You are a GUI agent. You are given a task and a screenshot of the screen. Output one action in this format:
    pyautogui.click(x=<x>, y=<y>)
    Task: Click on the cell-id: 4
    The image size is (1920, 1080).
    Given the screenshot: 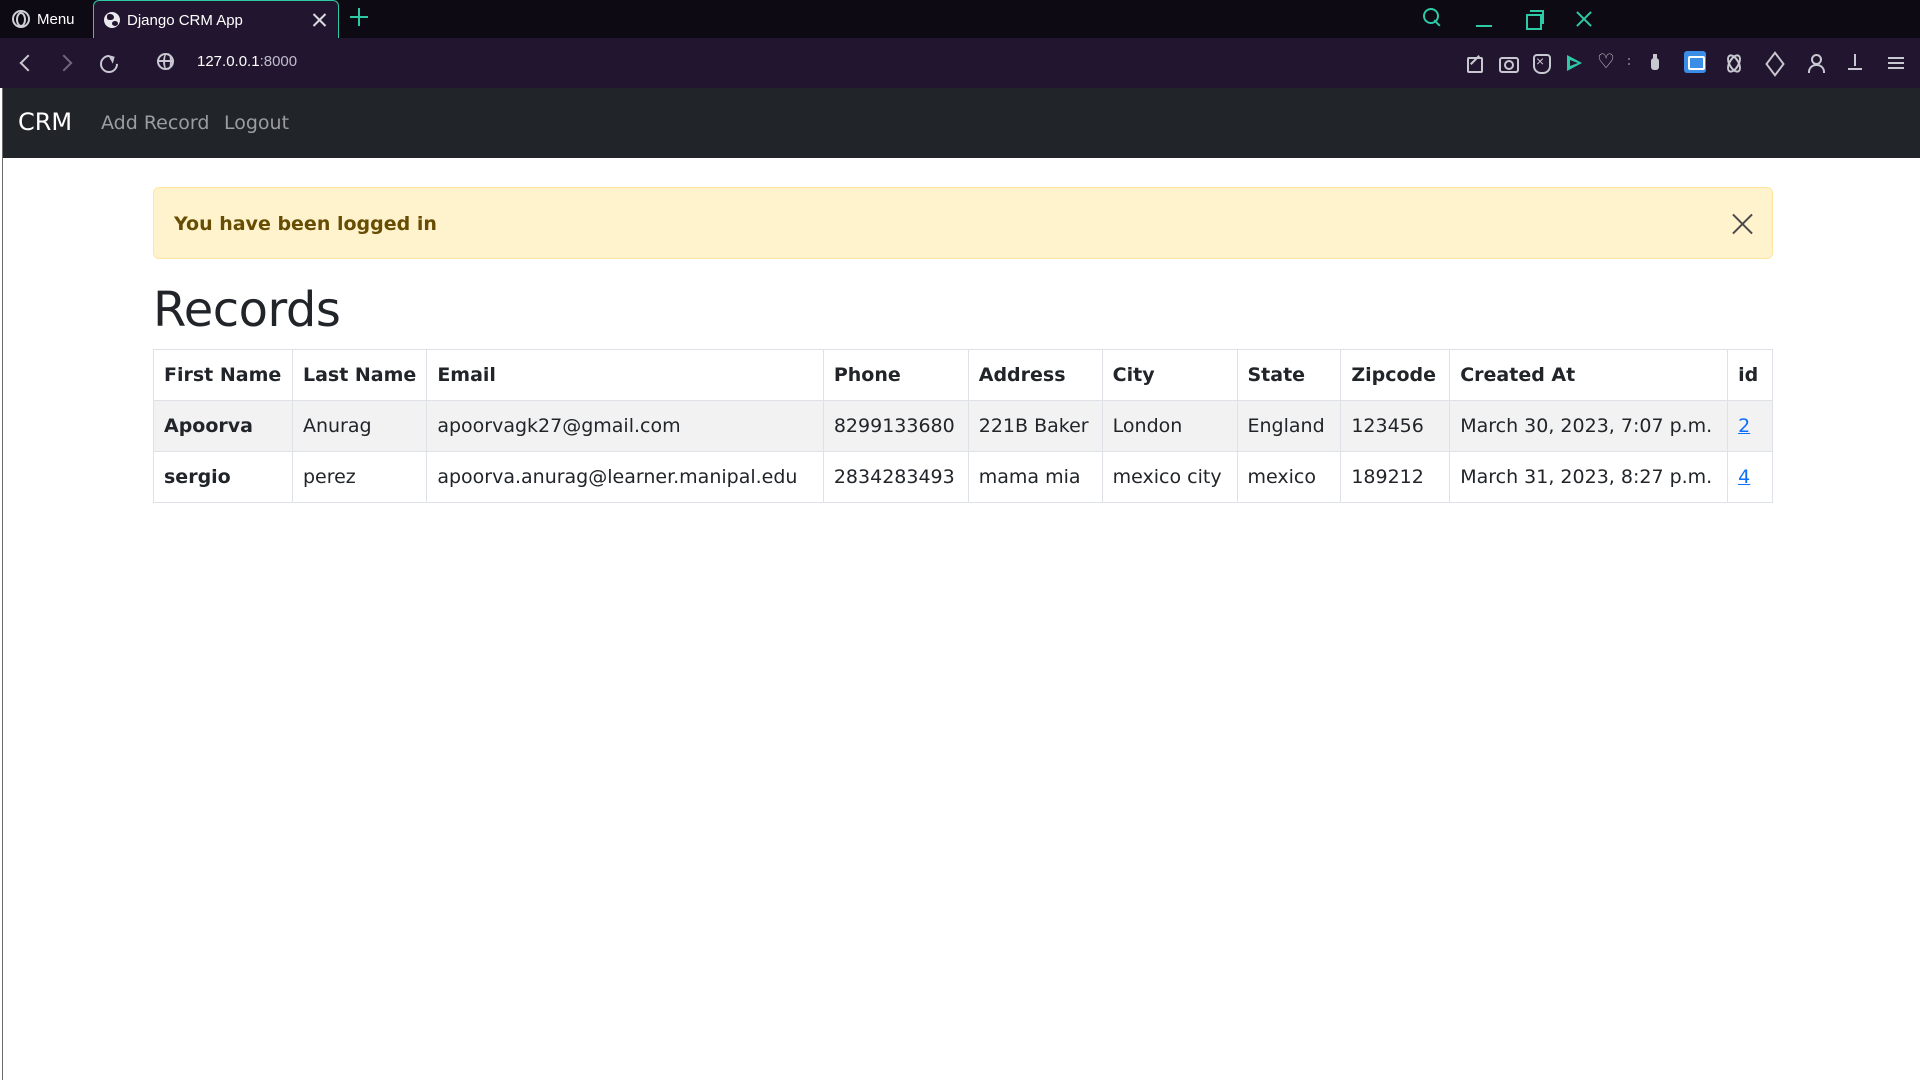 What is the action you would take?
    pyautogui.click(x=1750, y=477)
    